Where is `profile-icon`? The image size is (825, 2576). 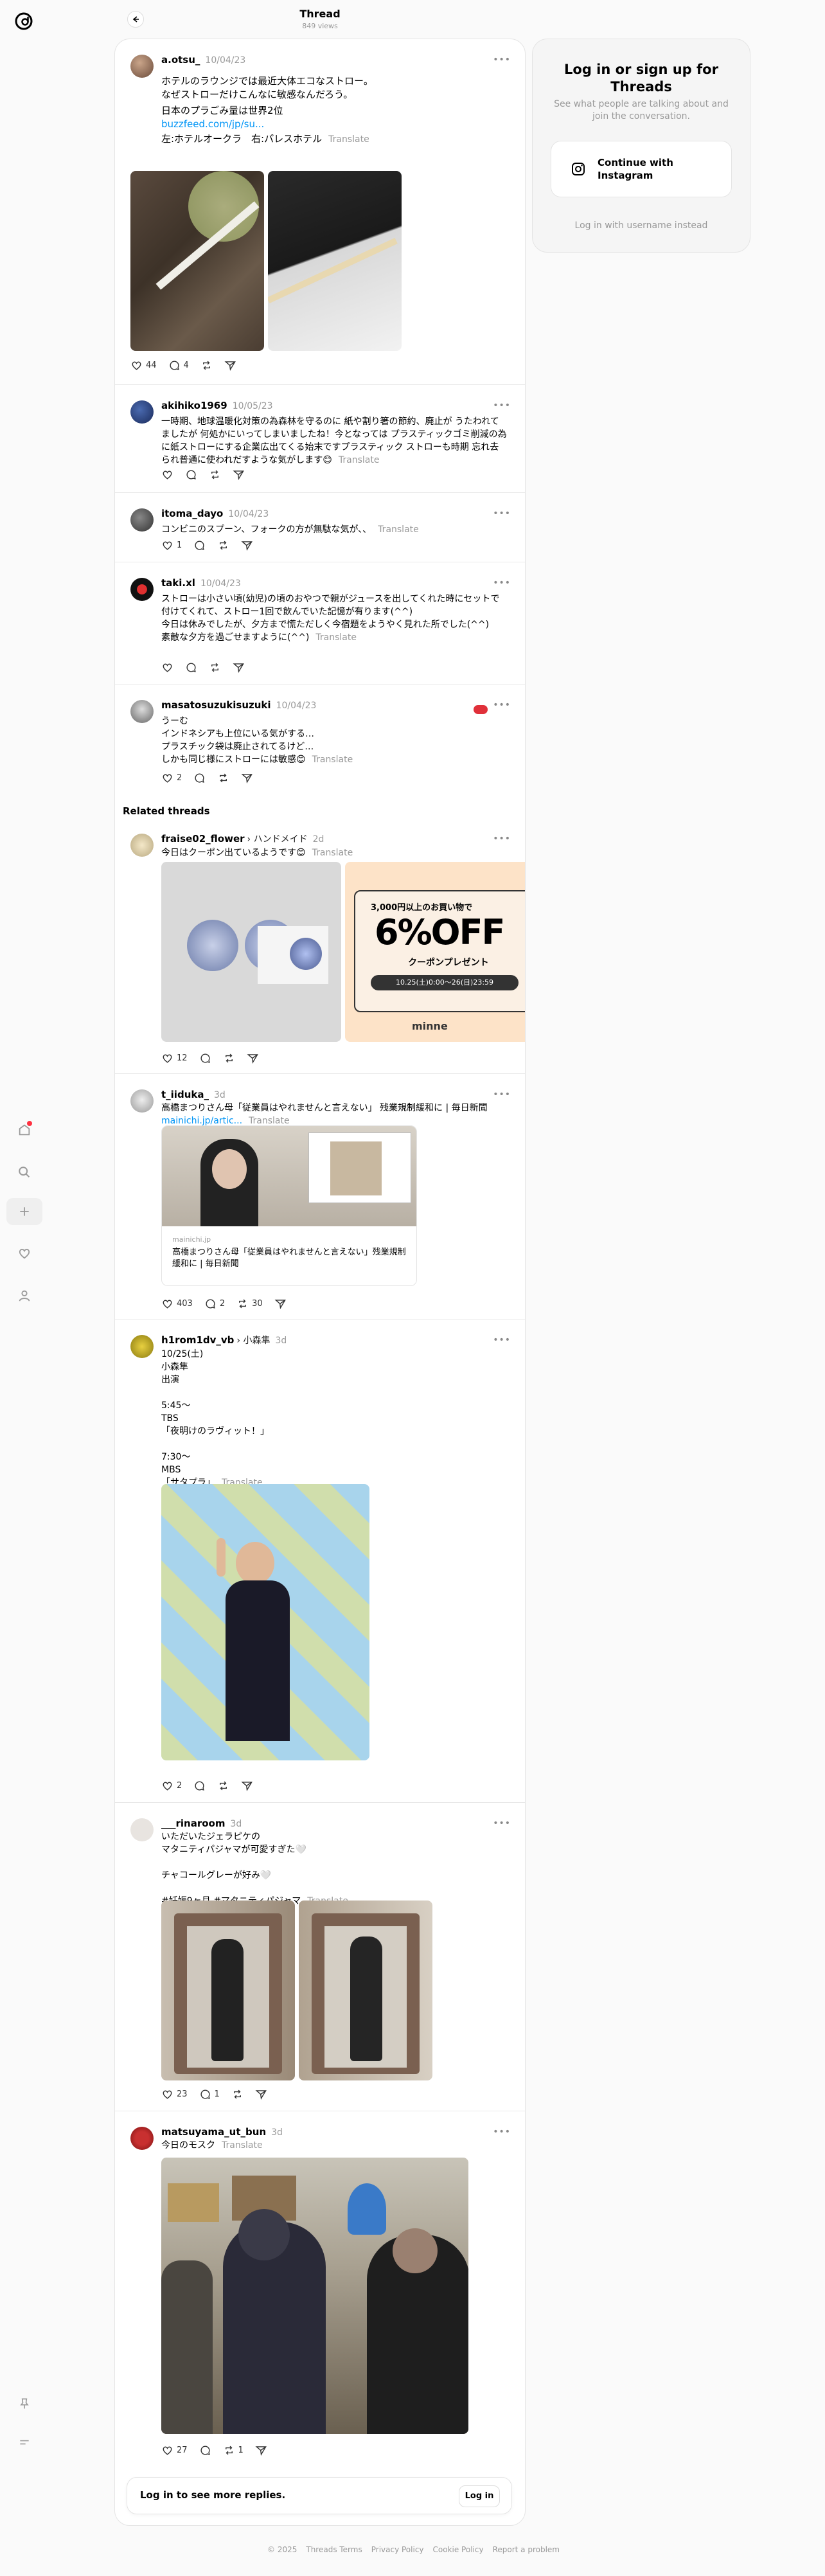
profile-icon is located at coordinates (25, 1295).